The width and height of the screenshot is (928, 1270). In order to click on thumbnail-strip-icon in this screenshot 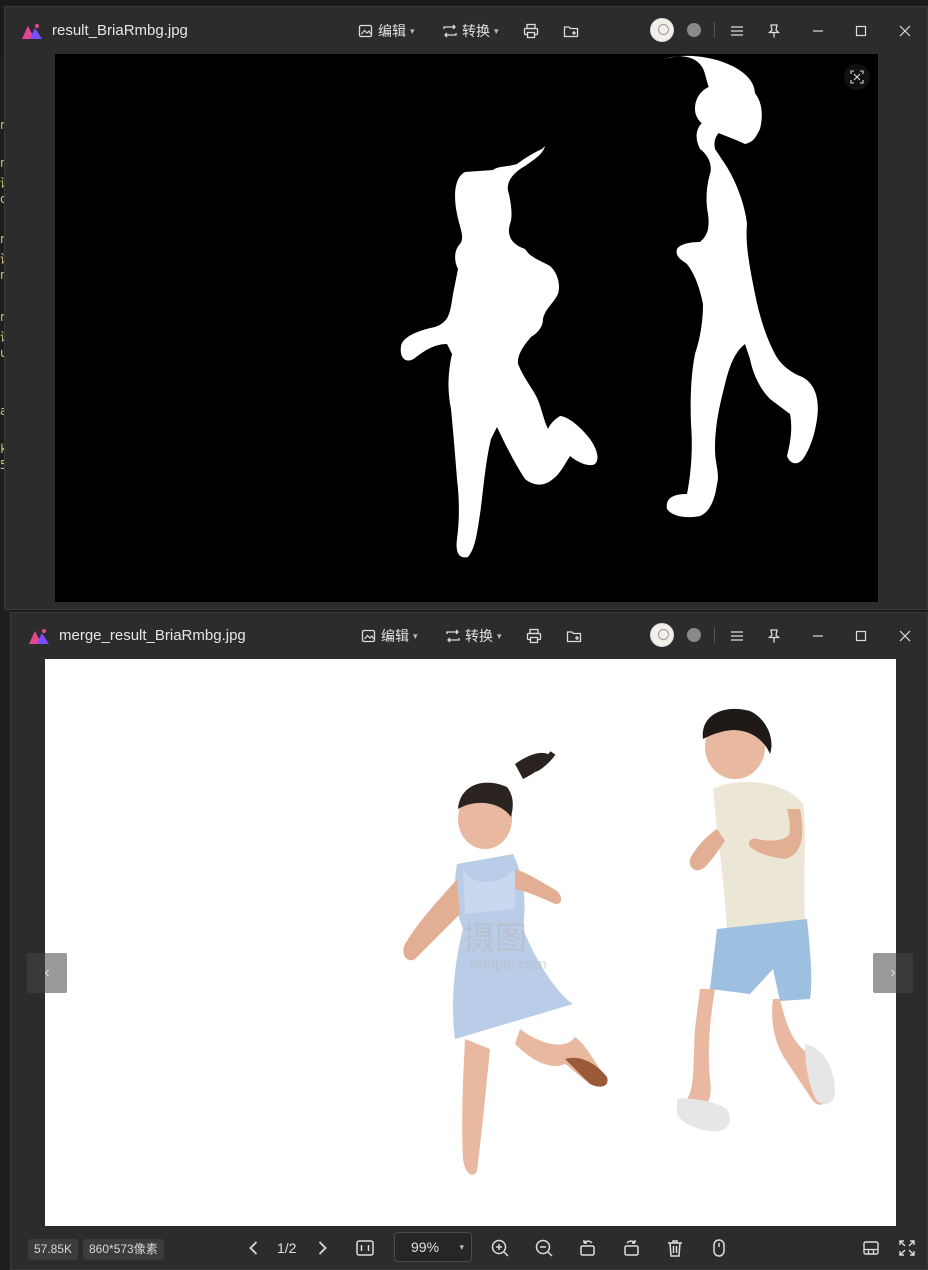, I will do `click(871, 1248)`.